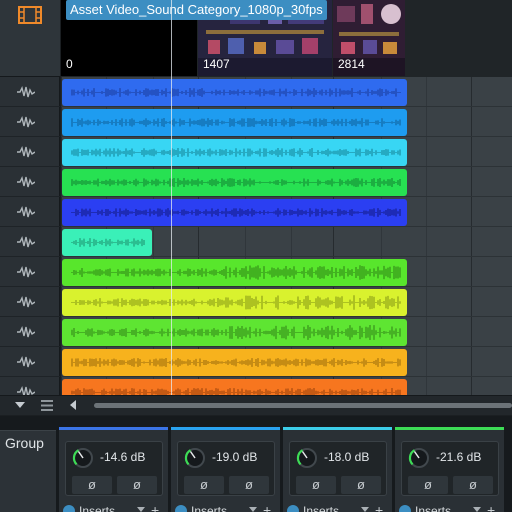 The image size is (512, 512). Describe the element at coordinates (69, 64) in the screenshot. I see `frame-marker: 0` at that location.